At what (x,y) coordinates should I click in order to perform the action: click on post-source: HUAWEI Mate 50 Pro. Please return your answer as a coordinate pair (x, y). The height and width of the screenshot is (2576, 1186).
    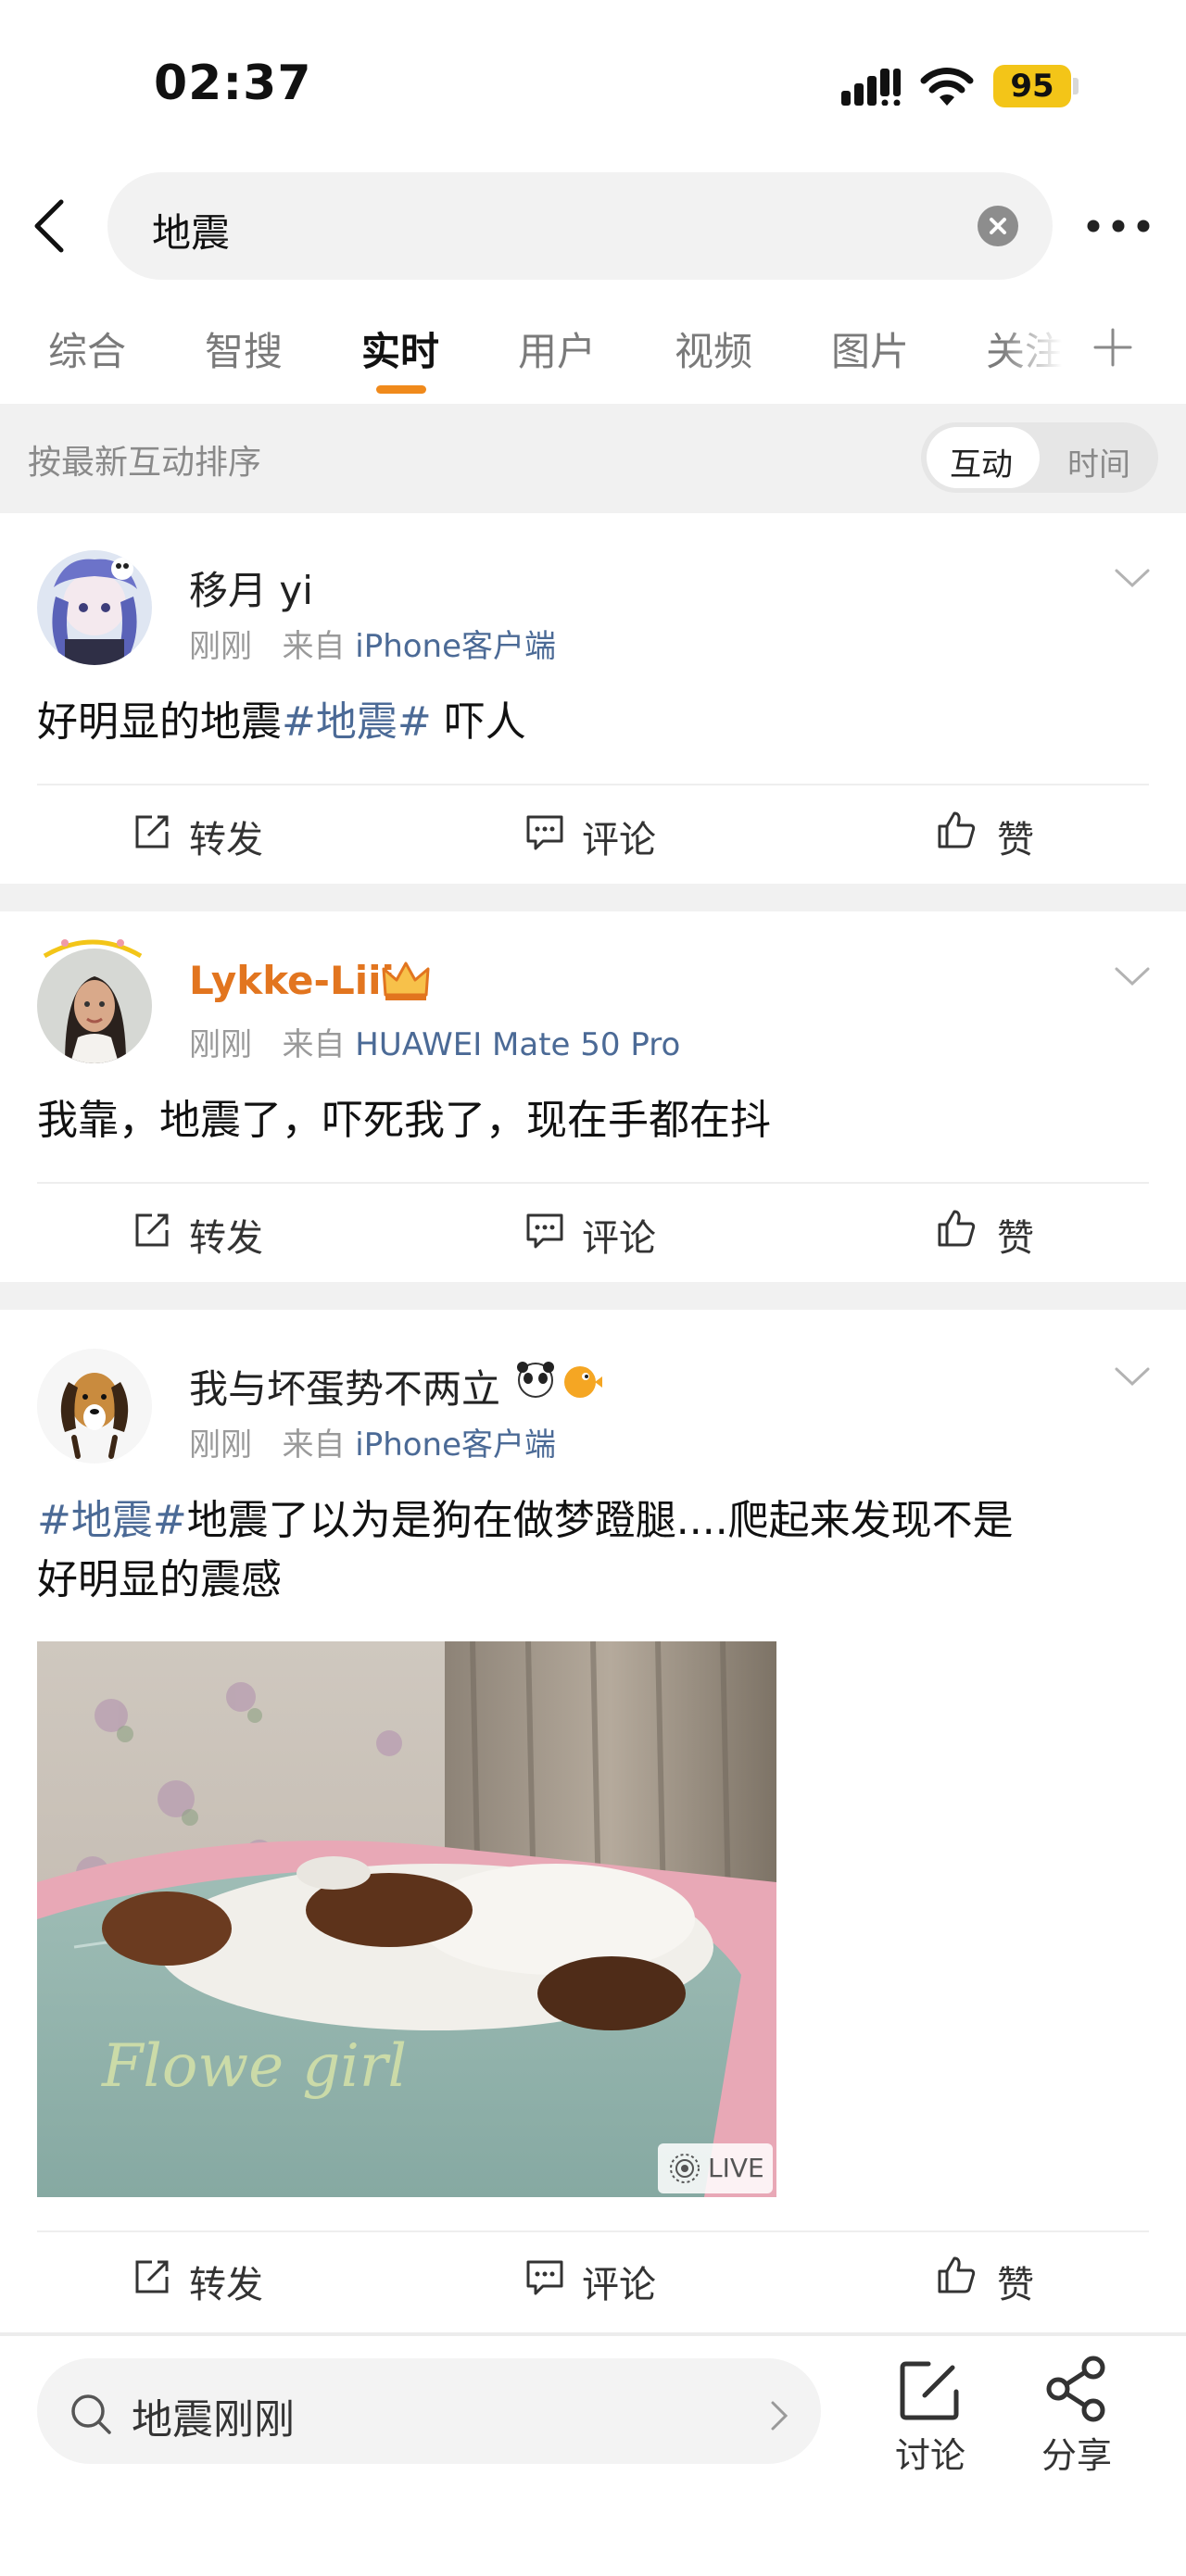
    Looking at the image, I should click on (517, 1044).